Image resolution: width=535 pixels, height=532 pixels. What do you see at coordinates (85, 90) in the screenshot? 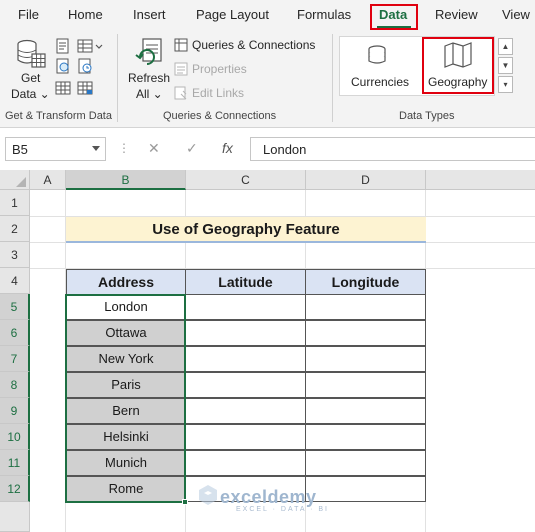
I see `from-data-model-icon` at bounding box center [85, 90].